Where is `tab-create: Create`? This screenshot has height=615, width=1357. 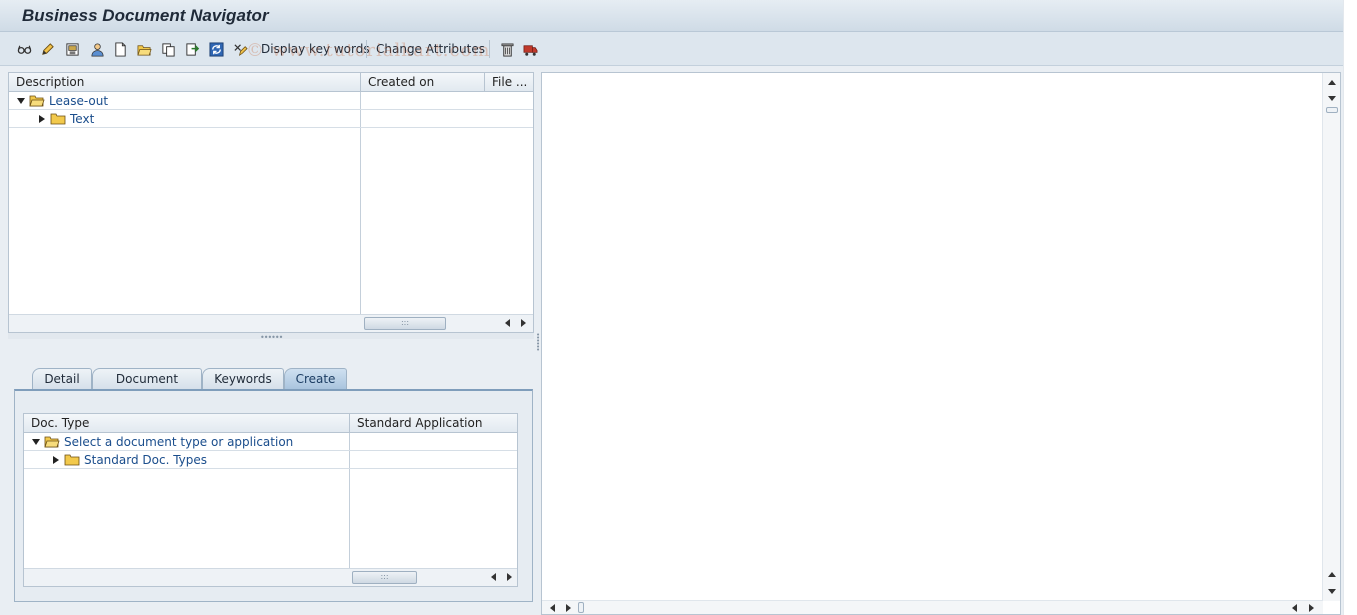 tab-create: Create is located at coordinates (315, 378).